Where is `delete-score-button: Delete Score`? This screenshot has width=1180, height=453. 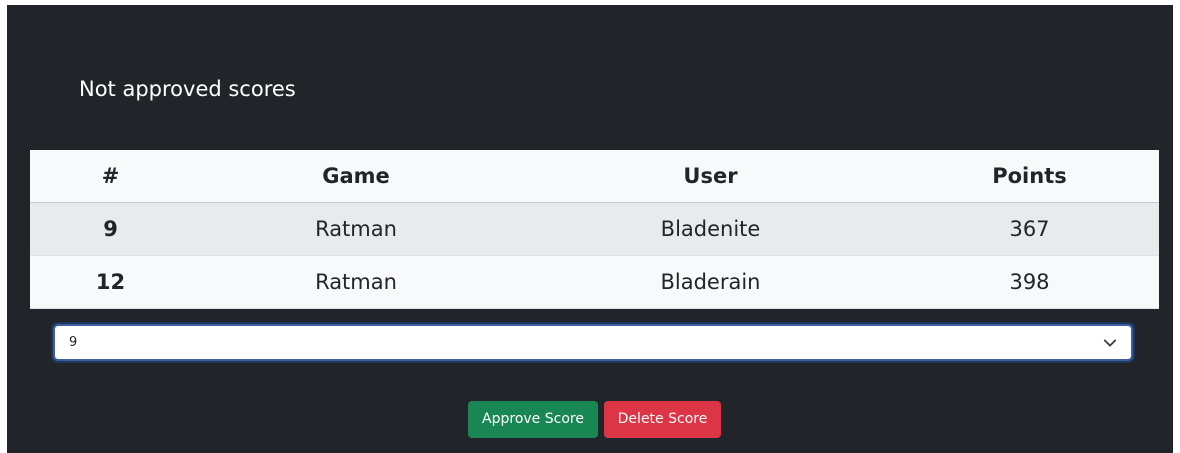 delete-score-button: Delete Score is located at coordinates (662, 419).